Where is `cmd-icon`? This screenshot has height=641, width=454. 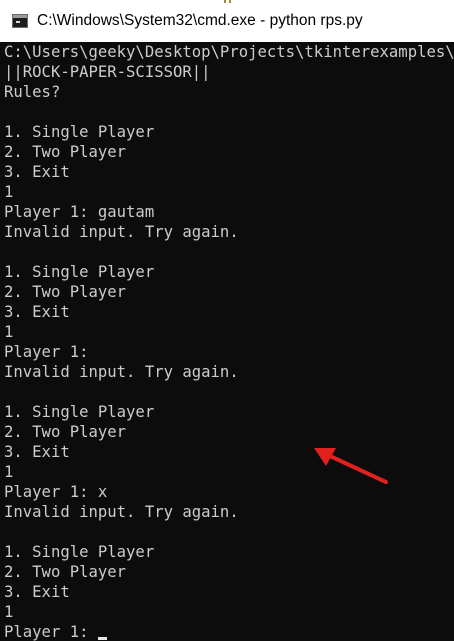
cmd-icon is located at coordinates (20, 21).